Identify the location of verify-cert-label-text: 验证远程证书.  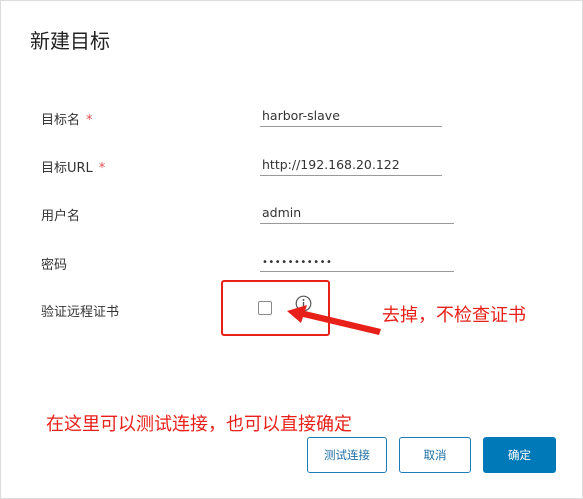
(80, 312).